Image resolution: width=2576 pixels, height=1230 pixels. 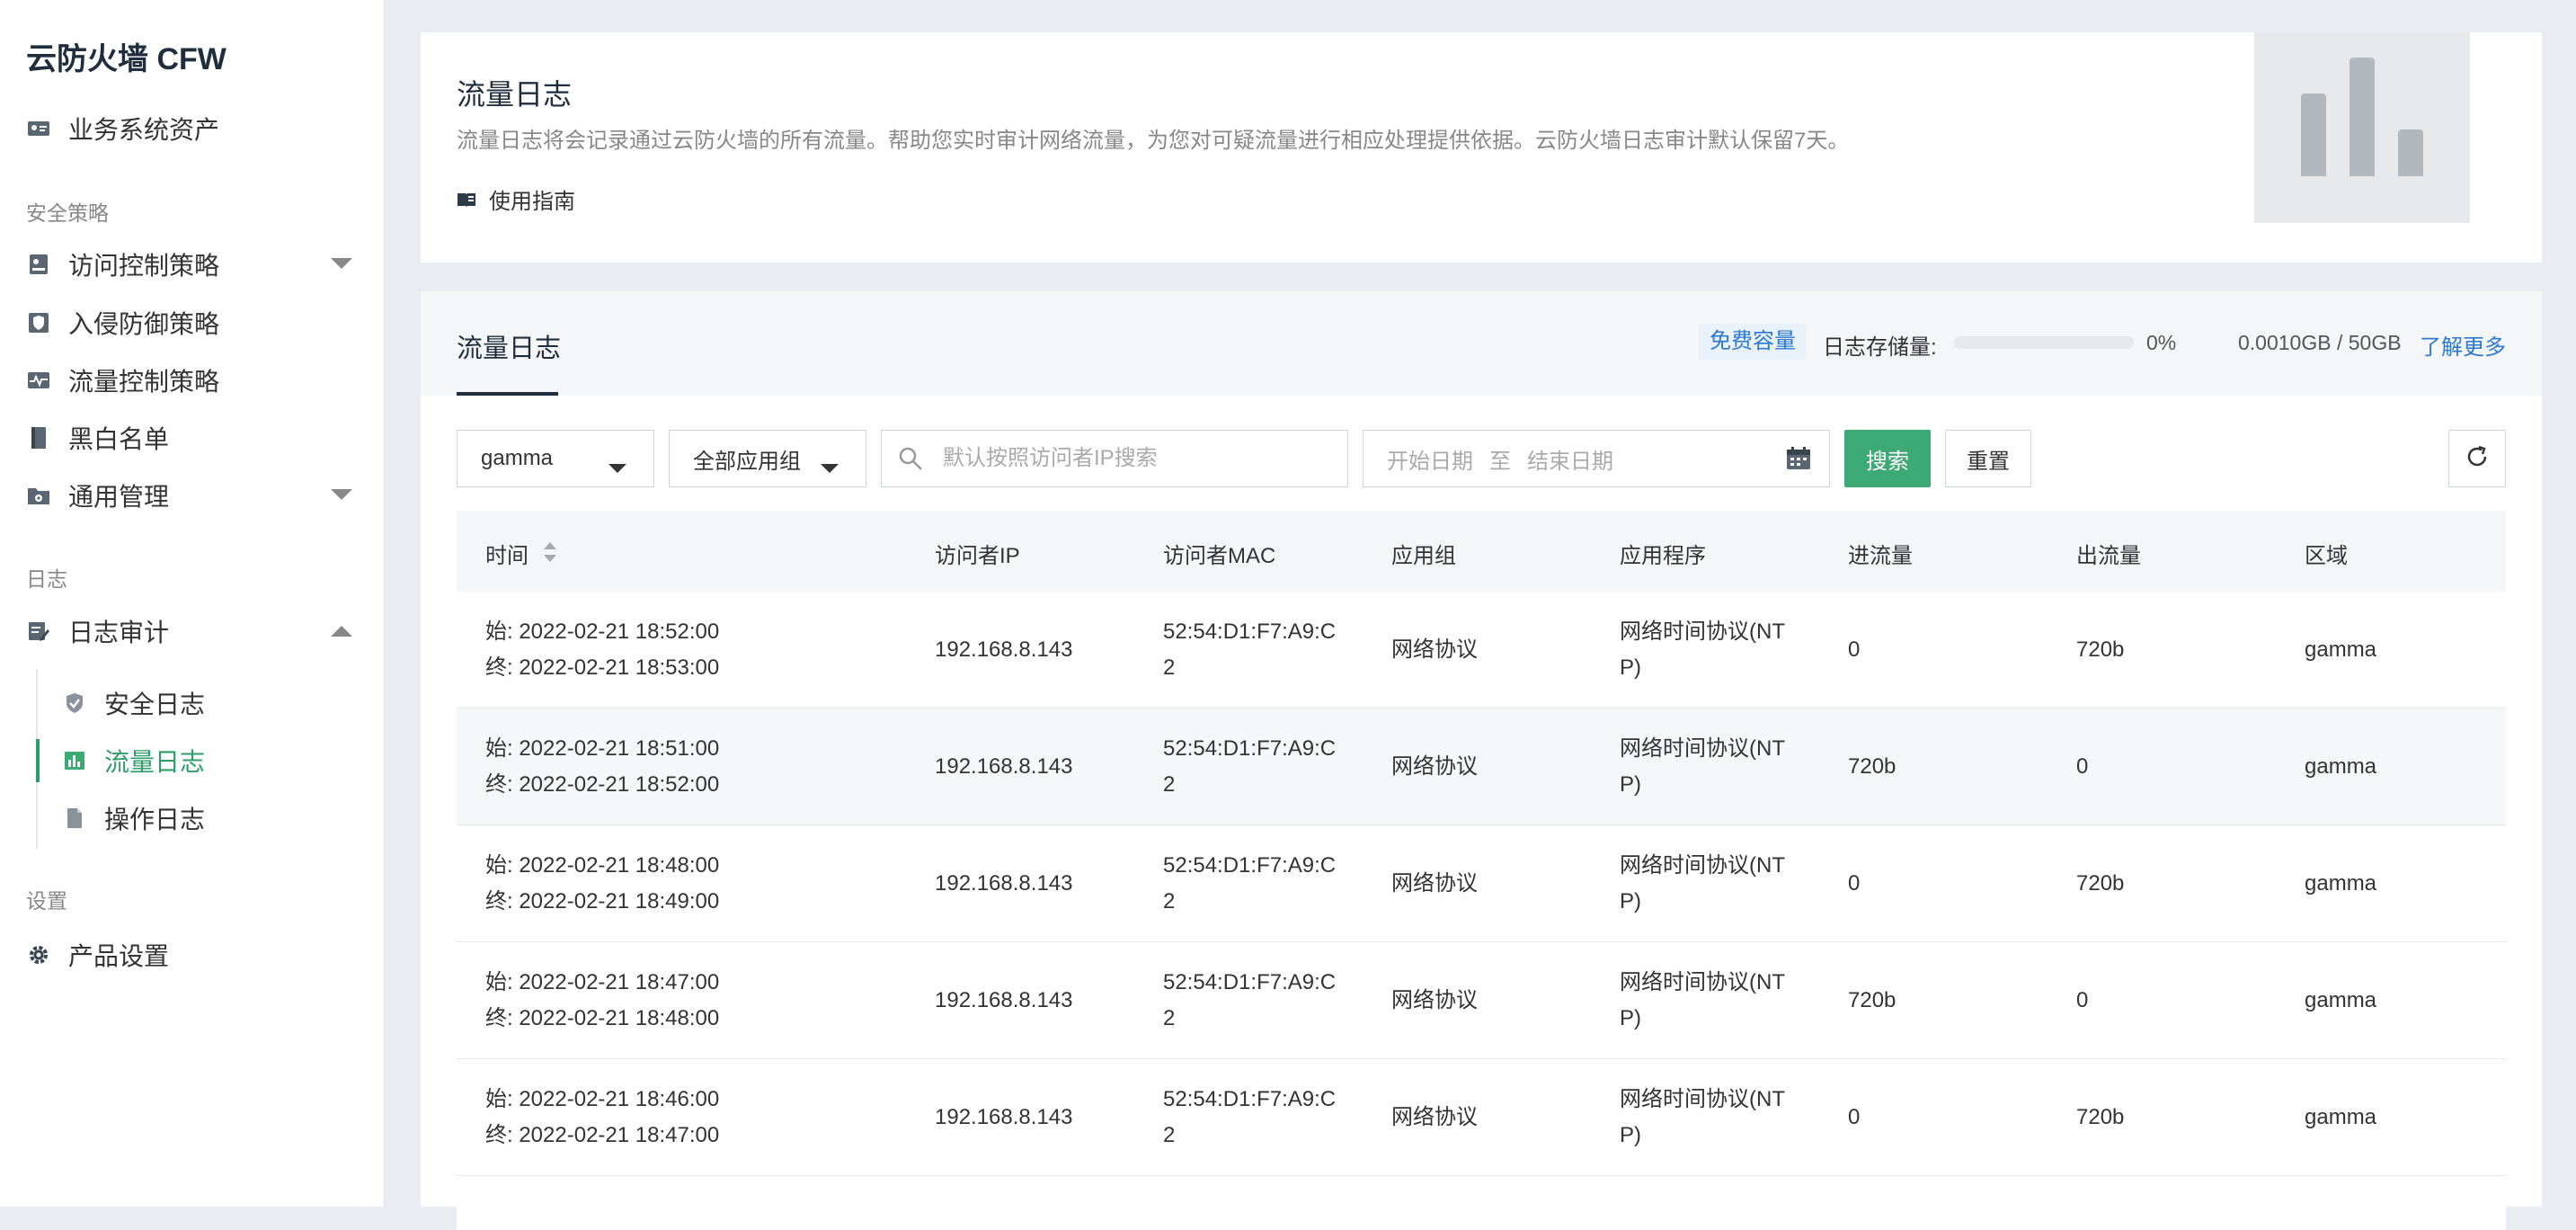 I want to click on sidebar-item-label: 访问控制策略, so click(x=144, y=266).